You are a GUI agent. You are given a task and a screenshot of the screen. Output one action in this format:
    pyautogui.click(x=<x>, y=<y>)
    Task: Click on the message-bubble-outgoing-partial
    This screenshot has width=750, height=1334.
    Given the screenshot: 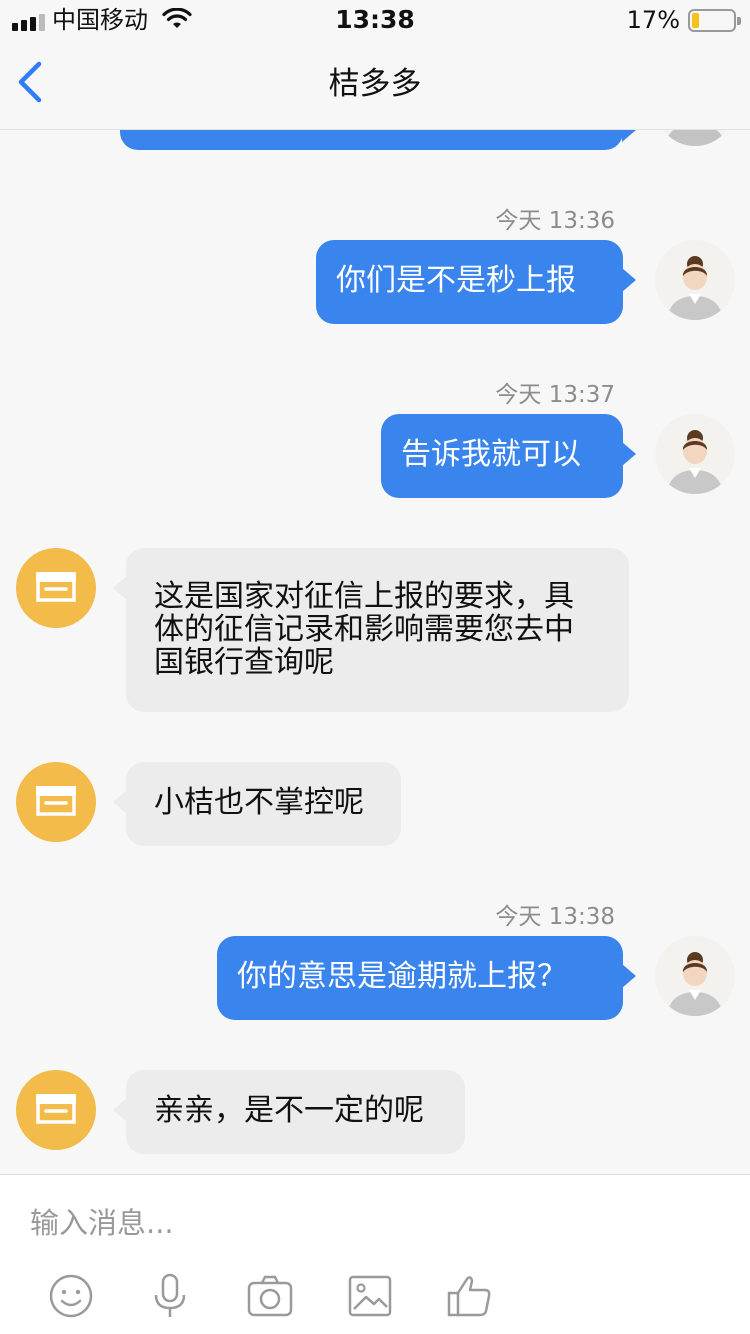 What is the action you would take?
    pyautogui.click(x=378, y=140)
    